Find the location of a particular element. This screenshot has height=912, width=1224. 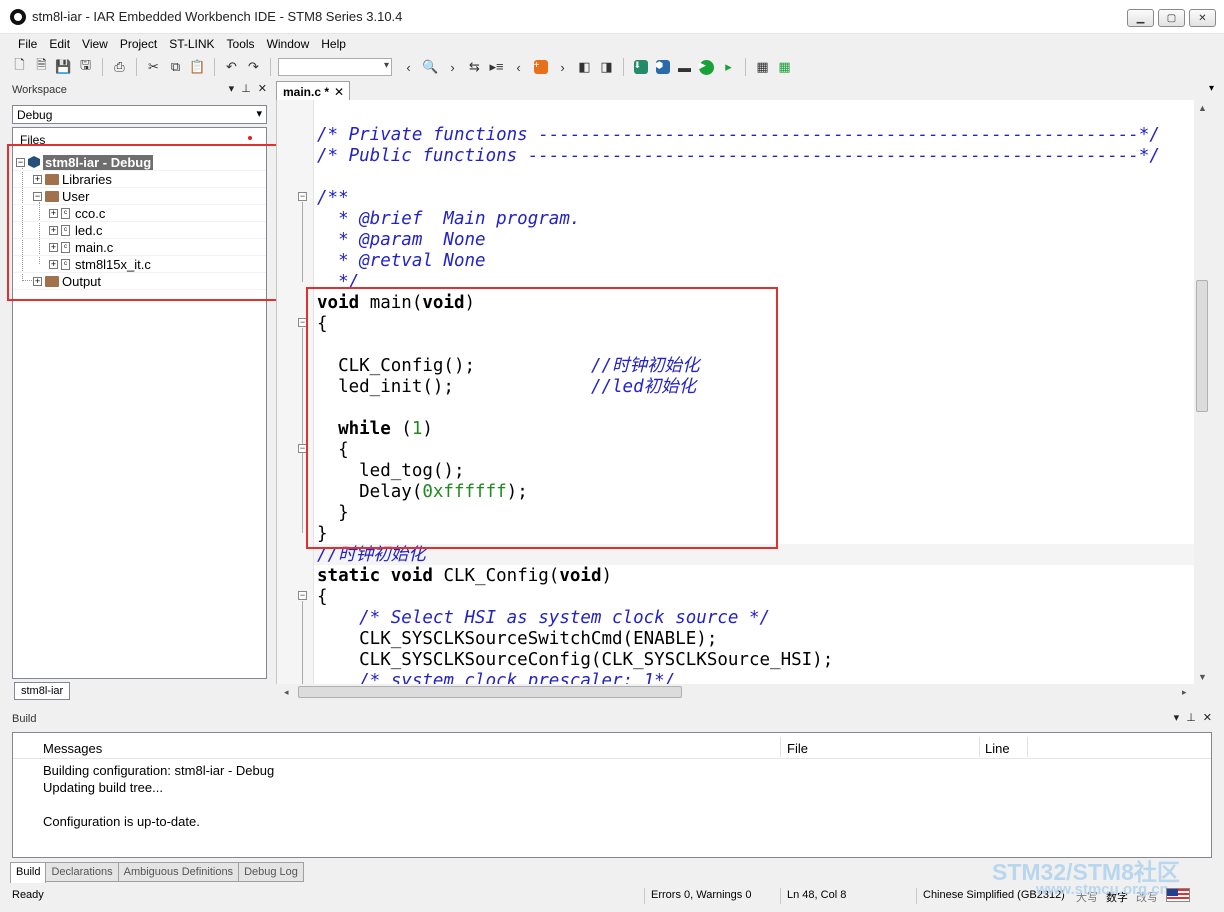

code-line: * @param None is located at coordinates (401, 240).